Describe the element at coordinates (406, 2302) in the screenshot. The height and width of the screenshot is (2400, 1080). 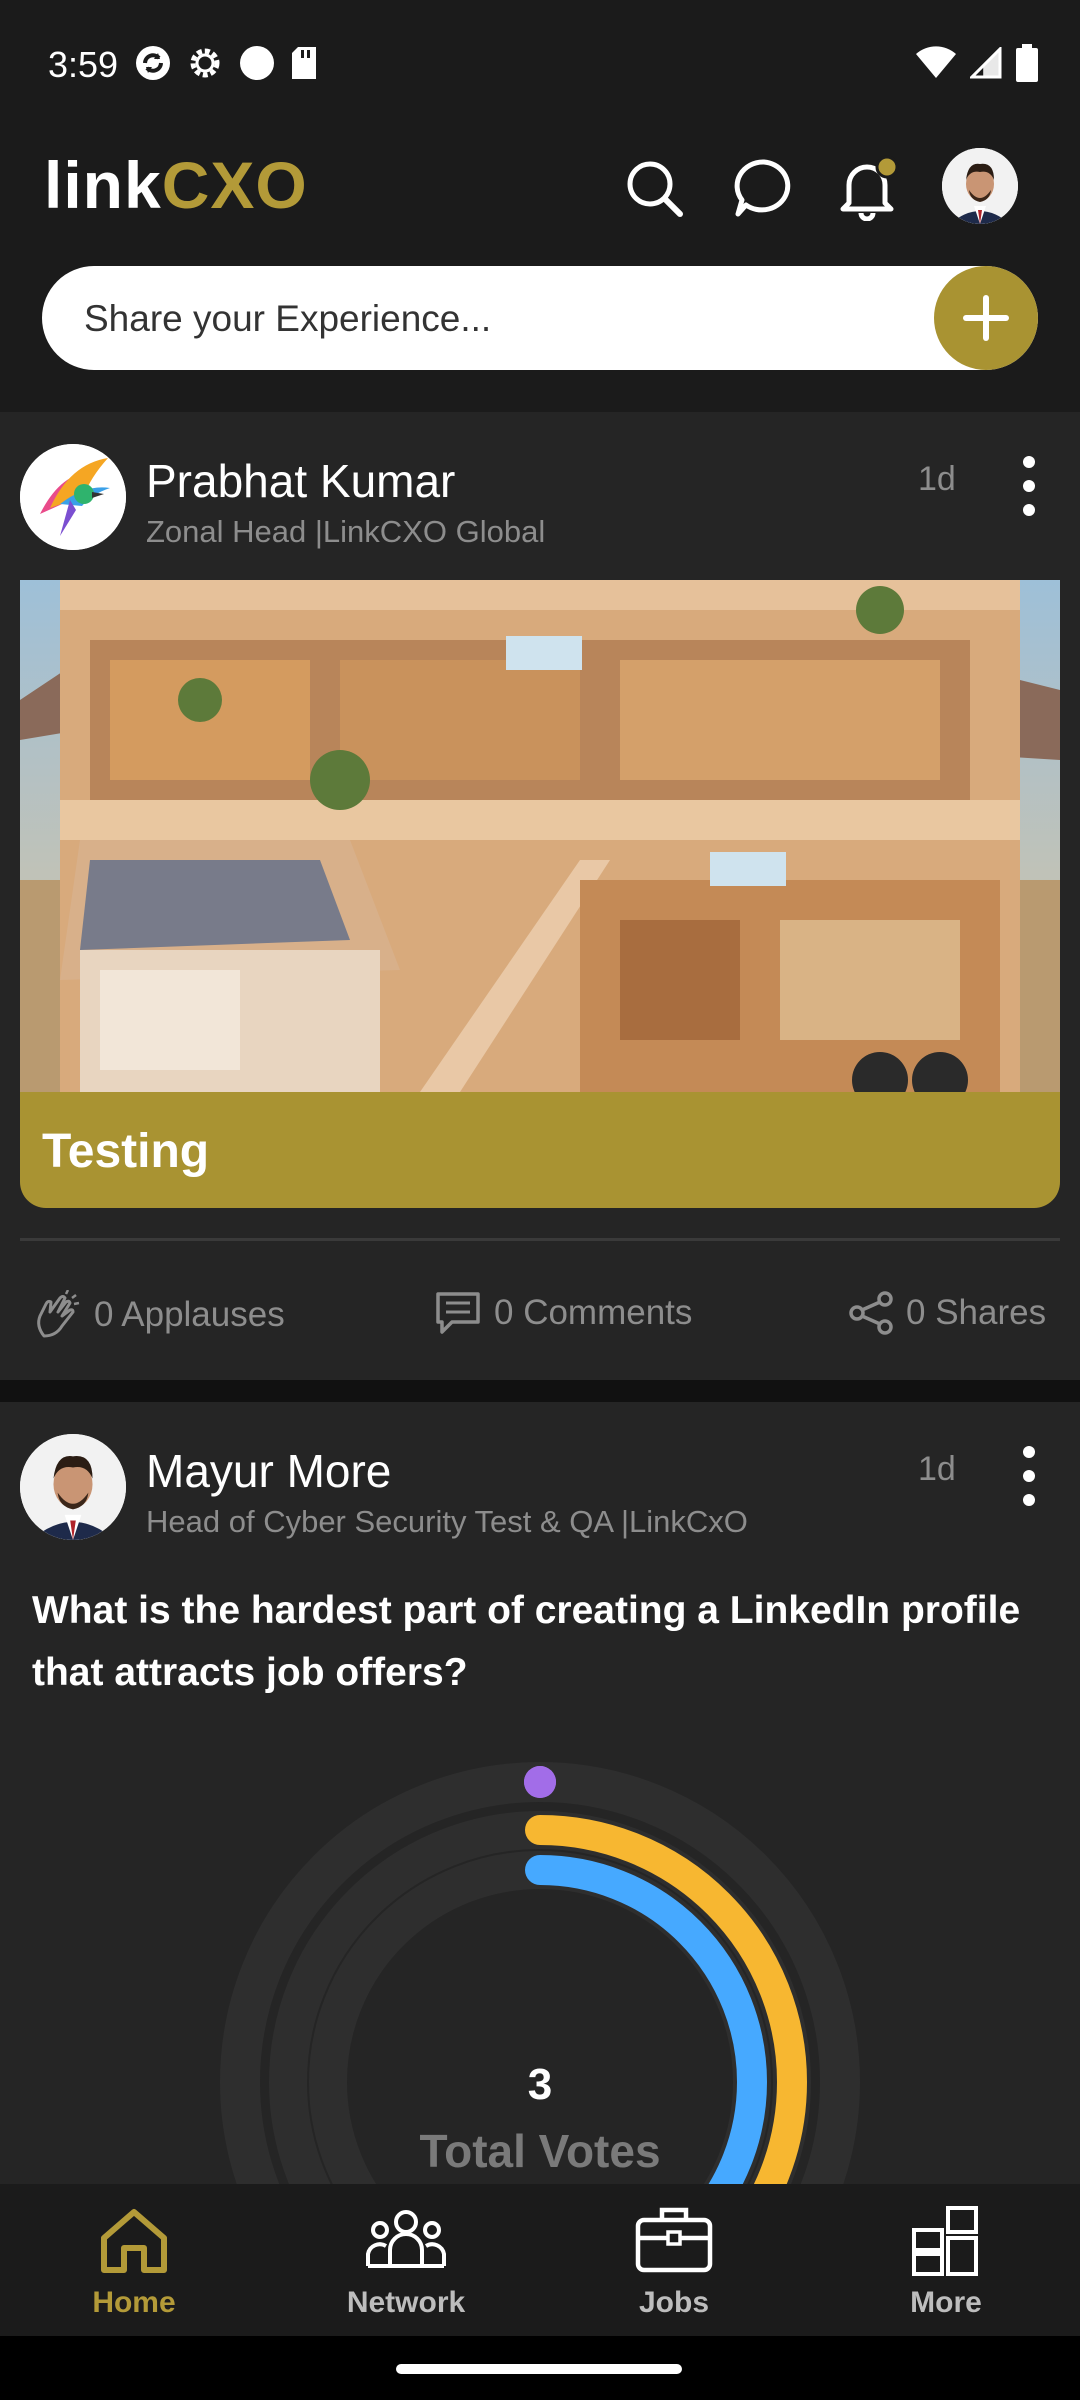
I see `nav-network-label: Network` at that location.